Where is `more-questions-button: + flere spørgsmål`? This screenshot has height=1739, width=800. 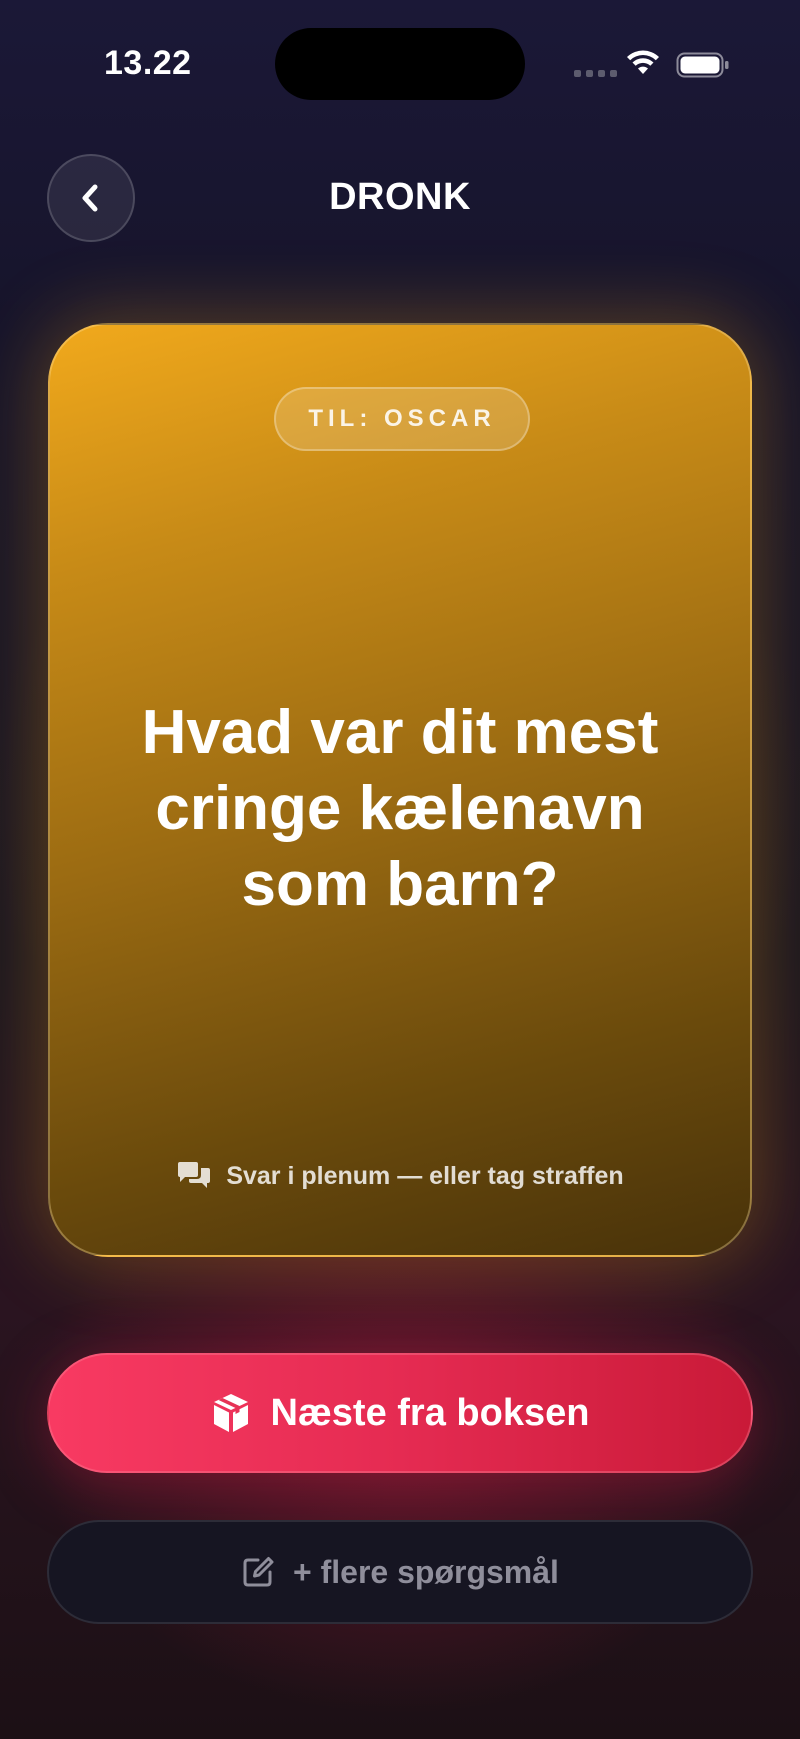 more-questions-button: + flere spørgsmål is located at coordinates (400, 1572).